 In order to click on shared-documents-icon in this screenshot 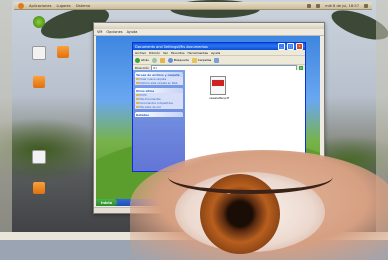, I will do `click(137, 103)`.